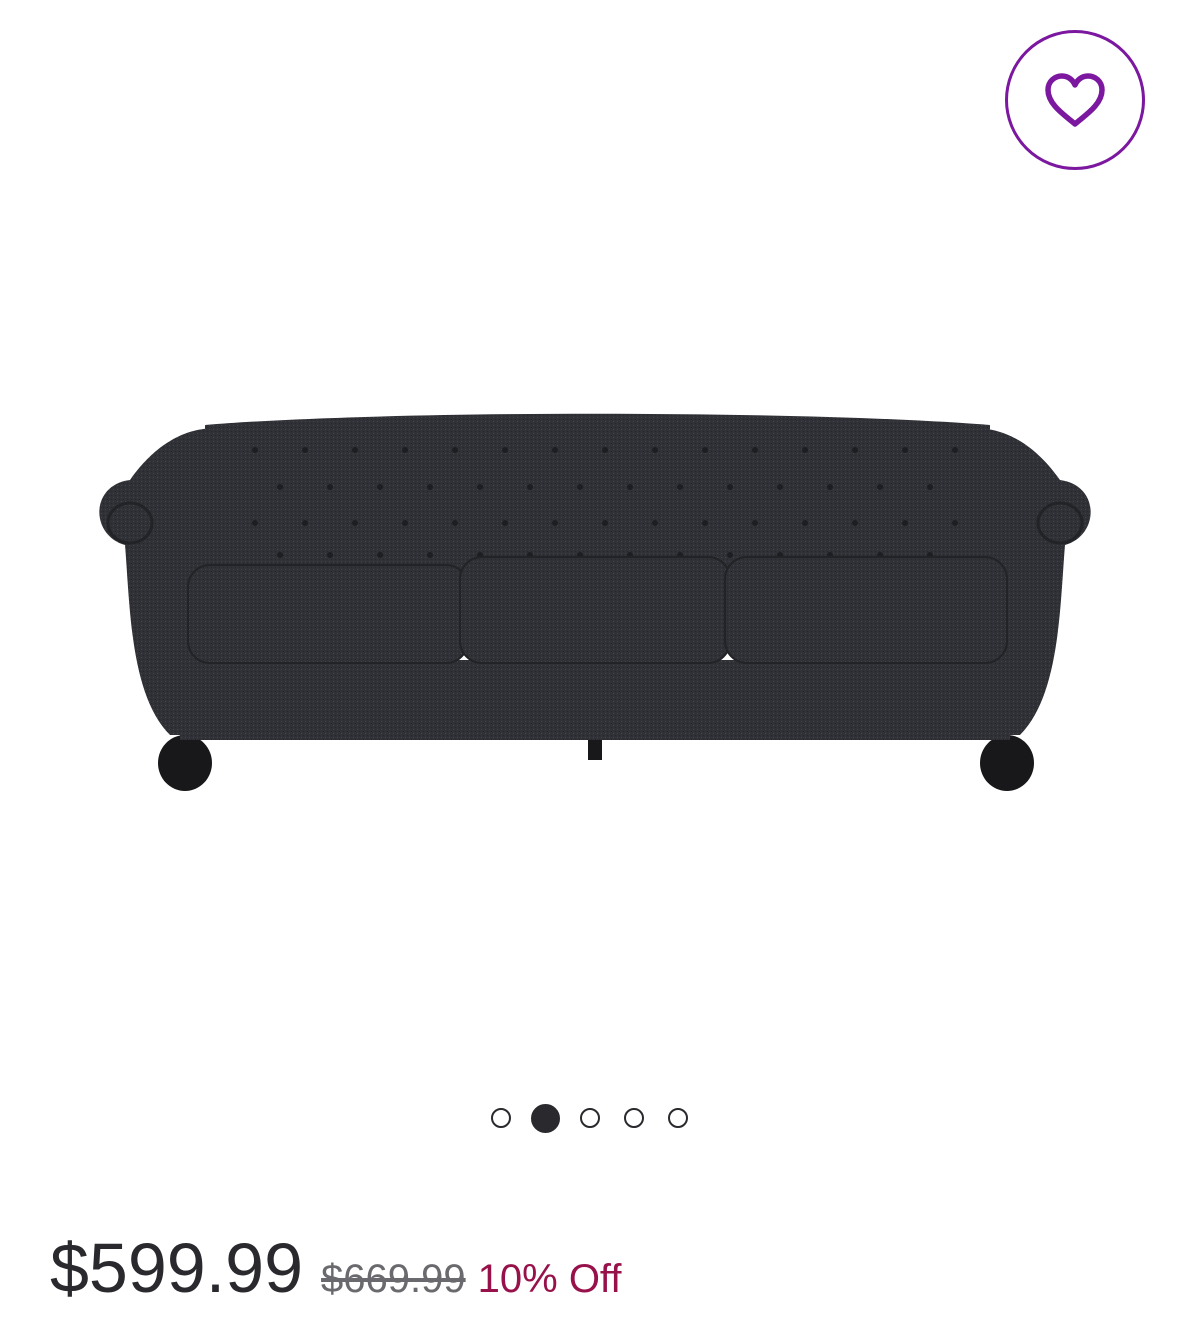 The image size is (1179, 1331). I want to click on heart-icon, so click(1075, 100).